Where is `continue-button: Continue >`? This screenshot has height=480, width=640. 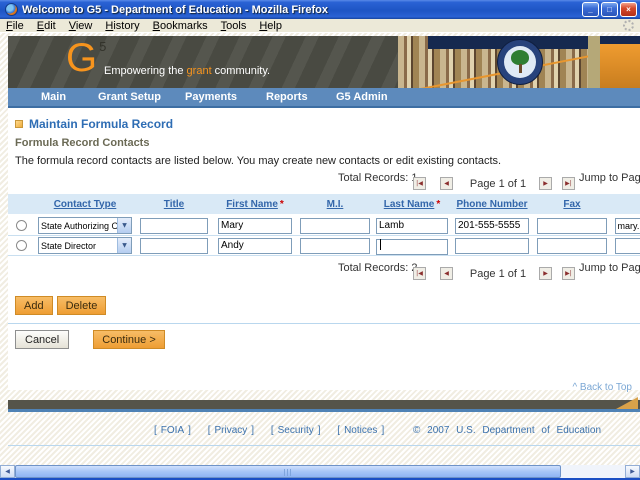
continue-button: Continue > is located at coordinates (129, 339).